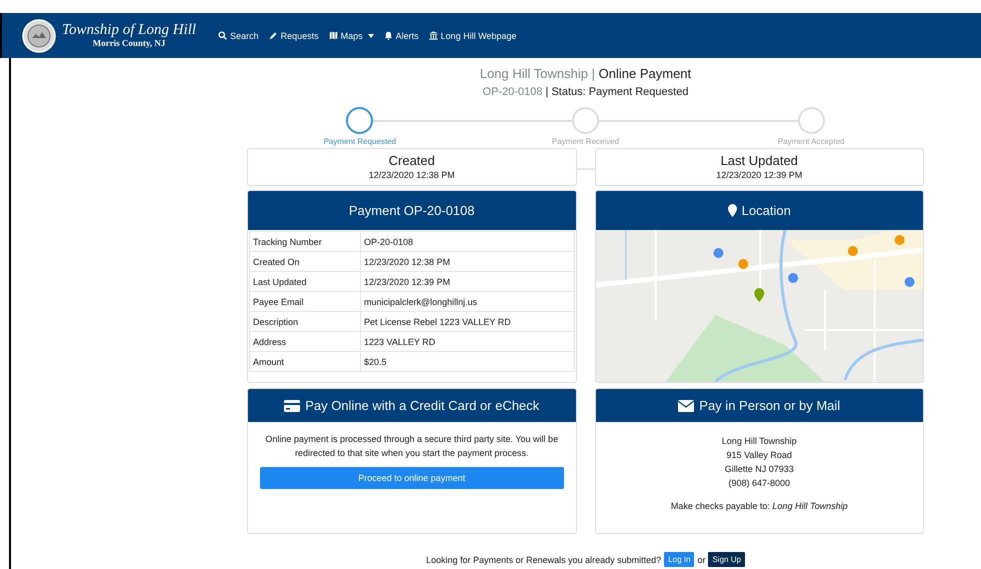 Image resolution: width=981 pixels, height=569 pixels. I want to click on card-title: Location, so click(766, 210).